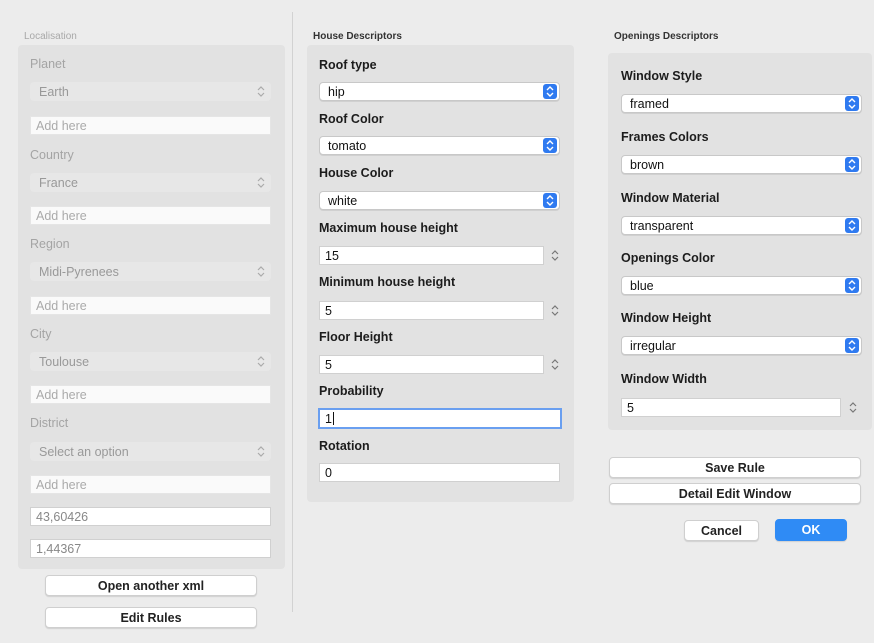 The width and height of the screenshot is (874, 643). I want to click on probability-label: Probability, so click(351, 391).